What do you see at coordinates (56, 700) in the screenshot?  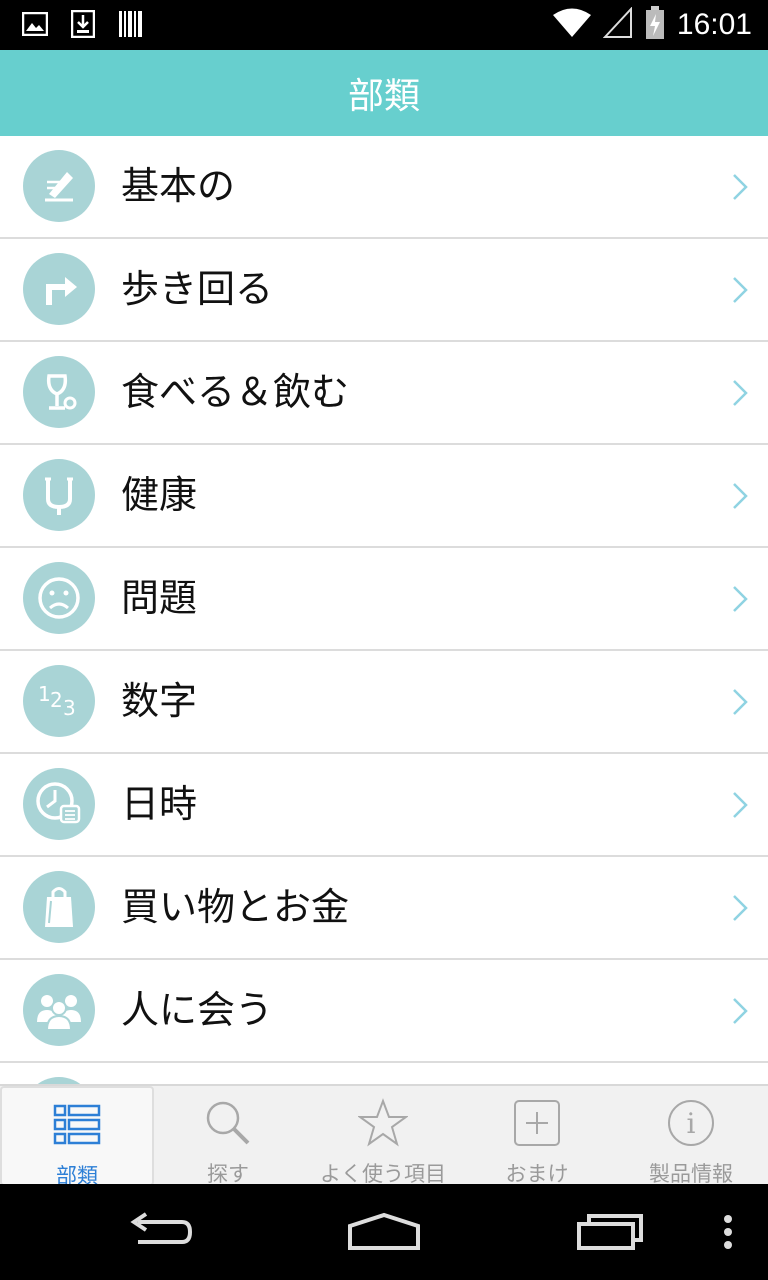 I see `svg-text: 2` at bounding box center [56, 700].